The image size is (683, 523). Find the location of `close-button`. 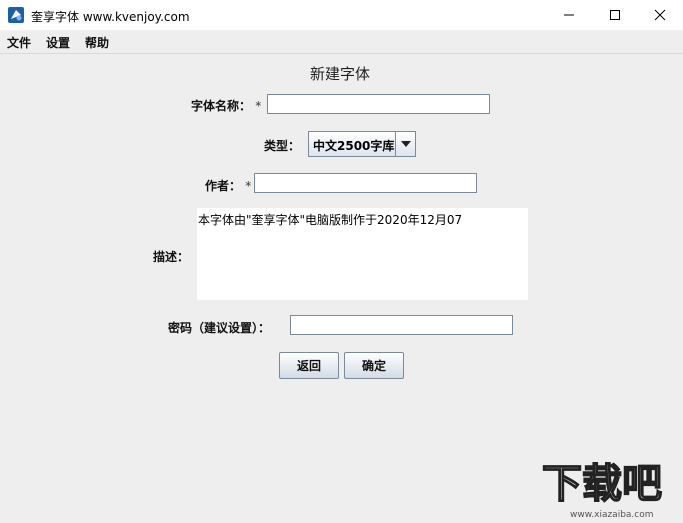

close-button is located at coordinates (660, 15).